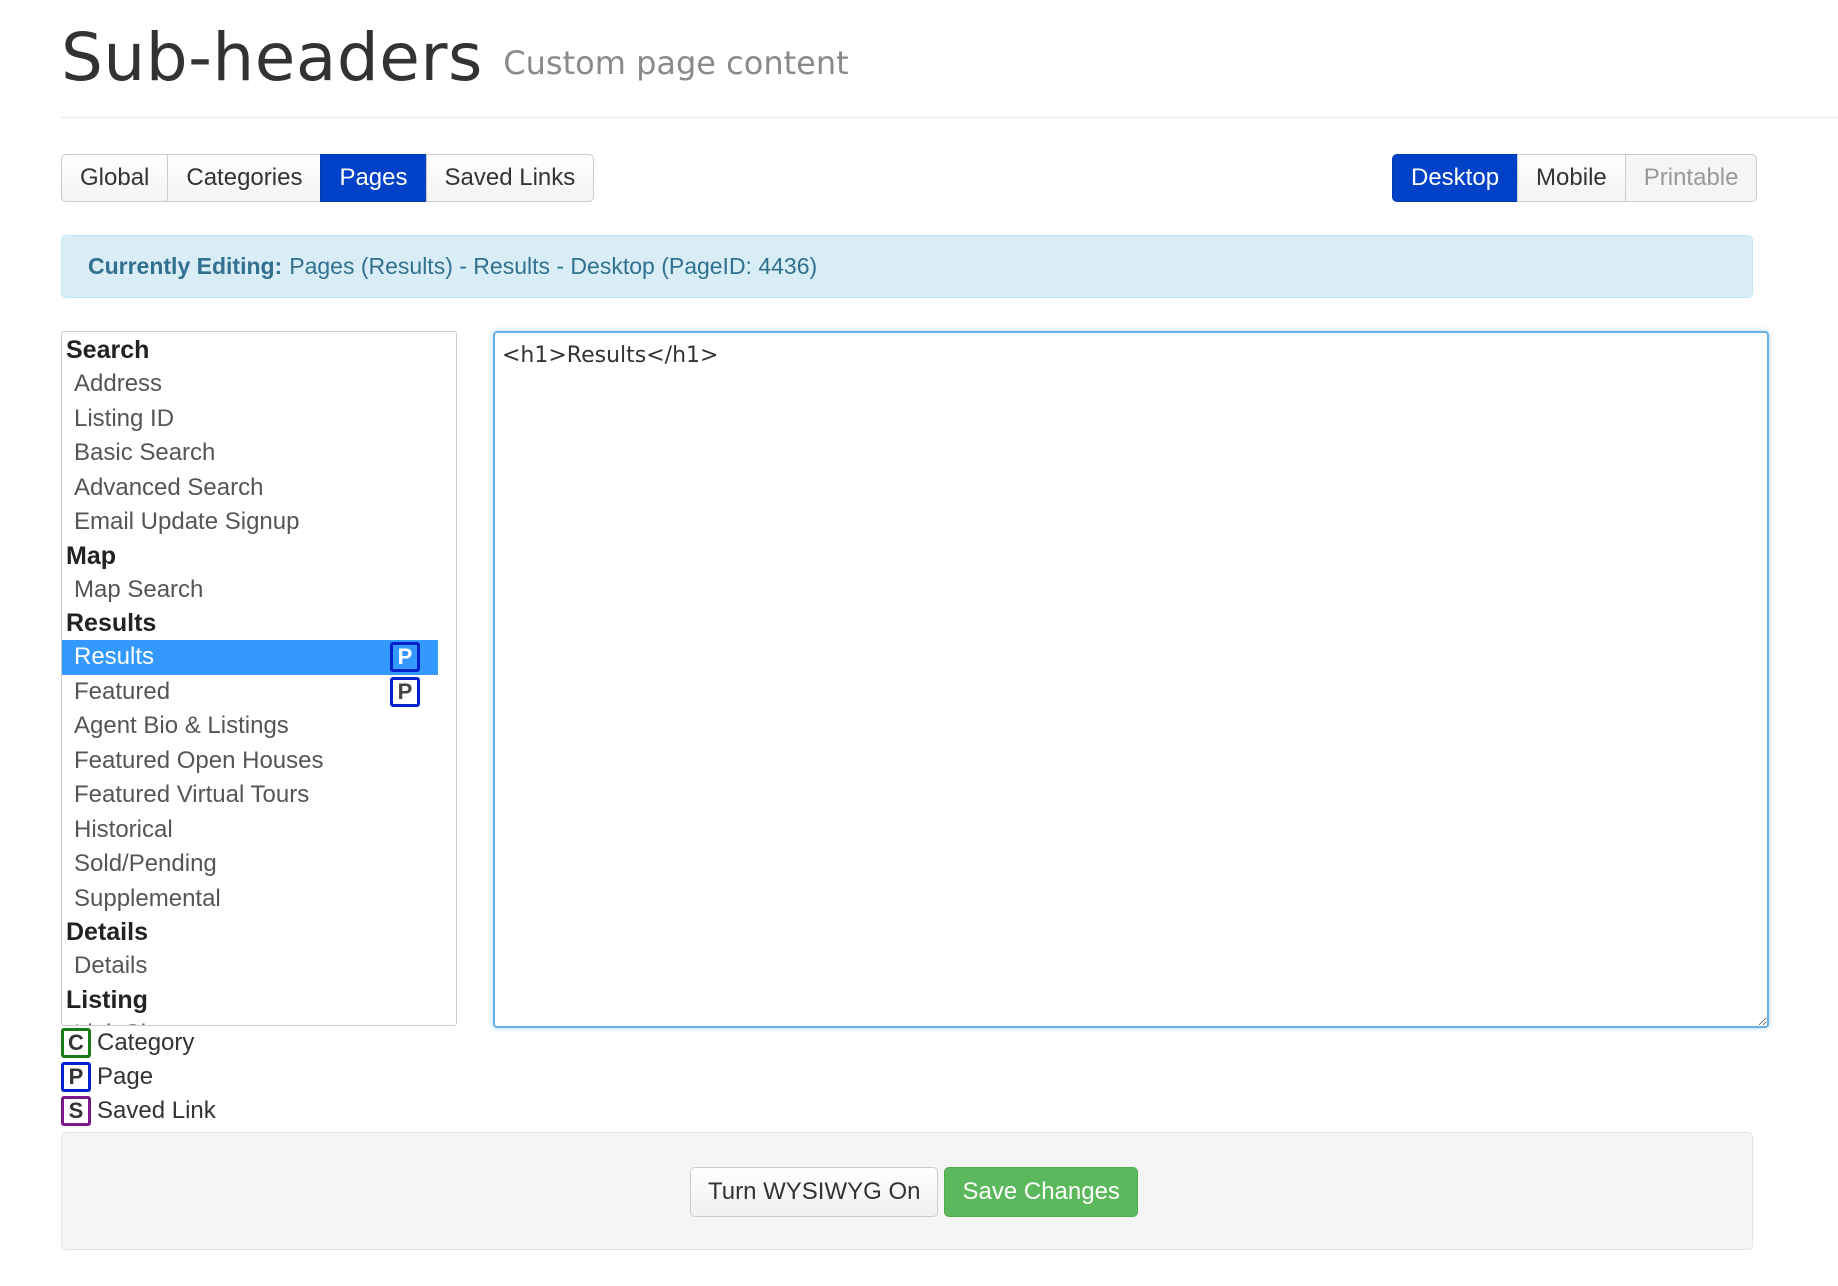  I want to click on list-item-label: Map Search, so click(139, 589).